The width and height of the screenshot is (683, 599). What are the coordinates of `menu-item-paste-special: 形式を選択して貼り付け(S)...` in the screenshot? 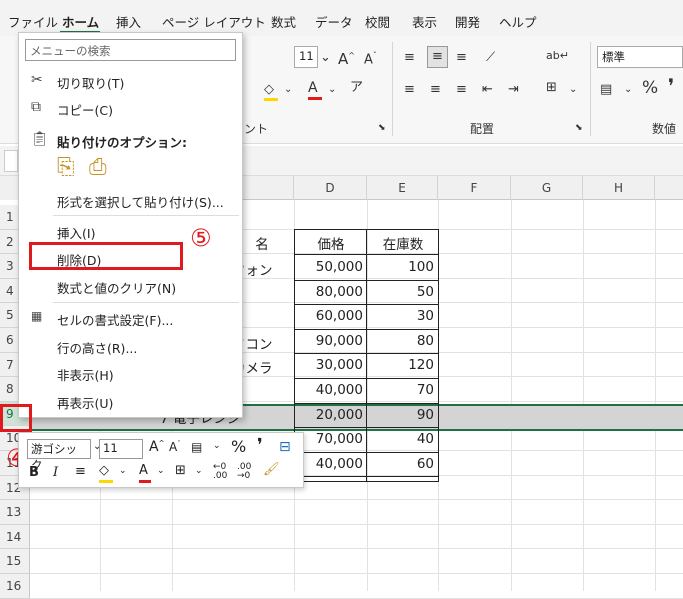 It's located at (130, 200).